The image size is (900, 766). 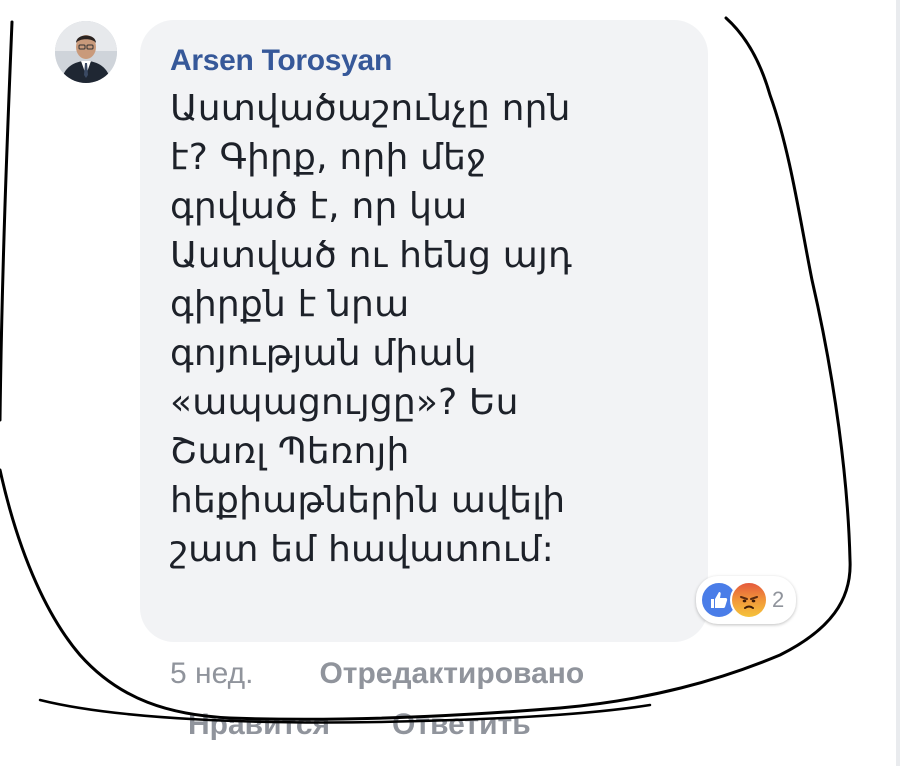 I want to click on right-edge-divider, so click(x=898, y=383).